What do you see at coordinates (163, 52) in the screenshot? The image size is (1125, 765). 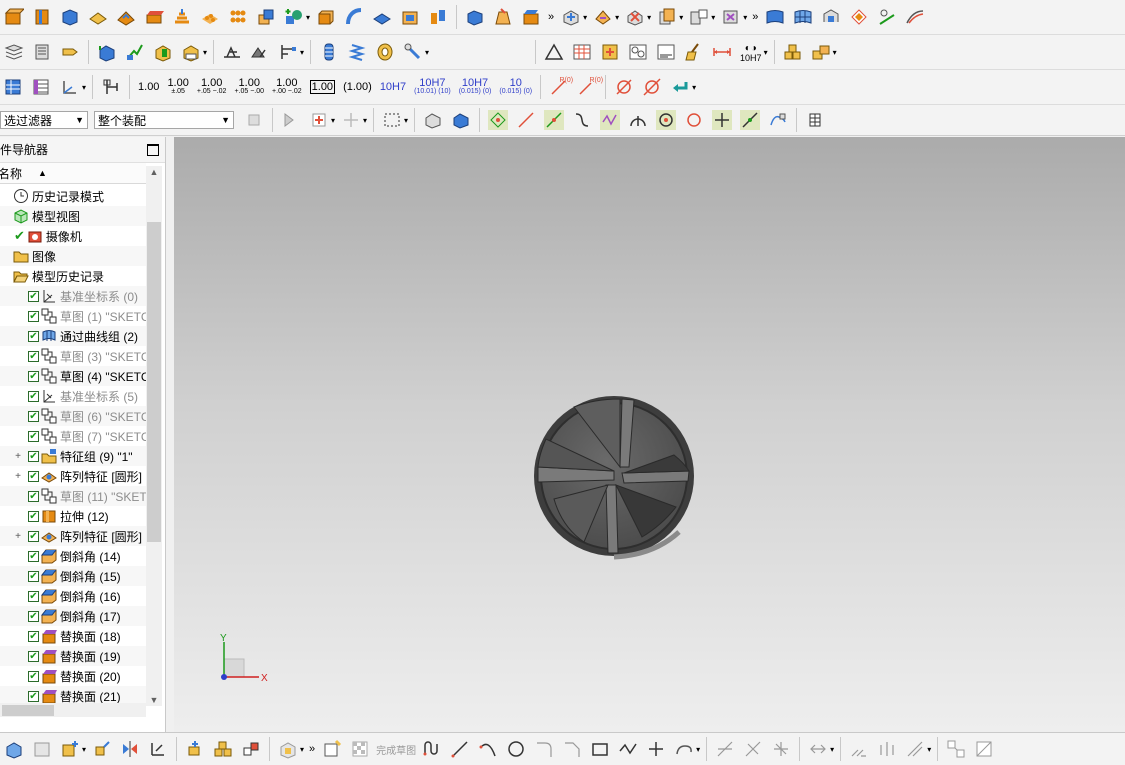 I see `assembly-constraint-icon` at bounding box center [163, 52].